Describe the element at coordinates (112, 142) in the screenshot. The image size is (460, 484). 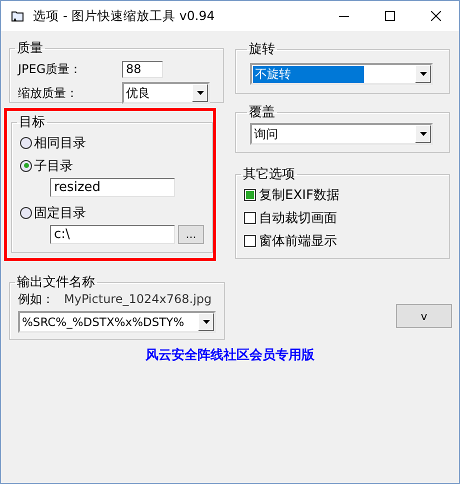
I see `radio-option: 相同目录` at that location.